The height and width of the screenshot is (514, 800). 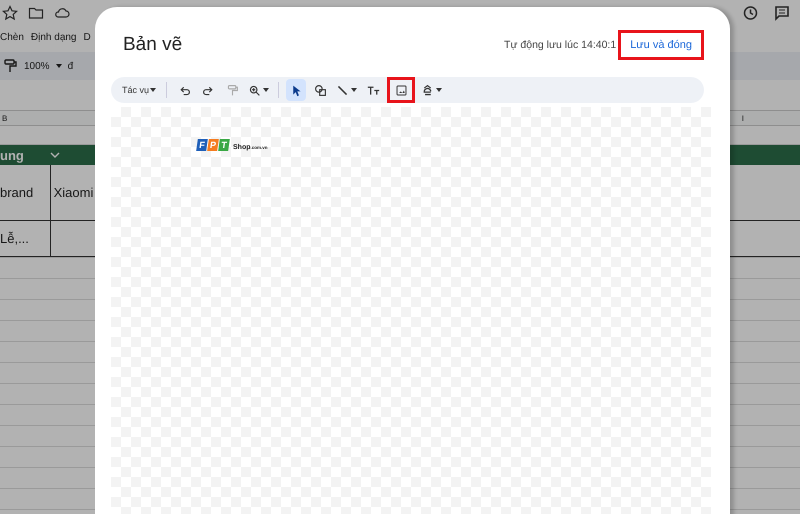 What do you see at coordinates (53, 37) in the screenshot?
I see `menu-item: Định dạng` at bounding box center [53, 37].